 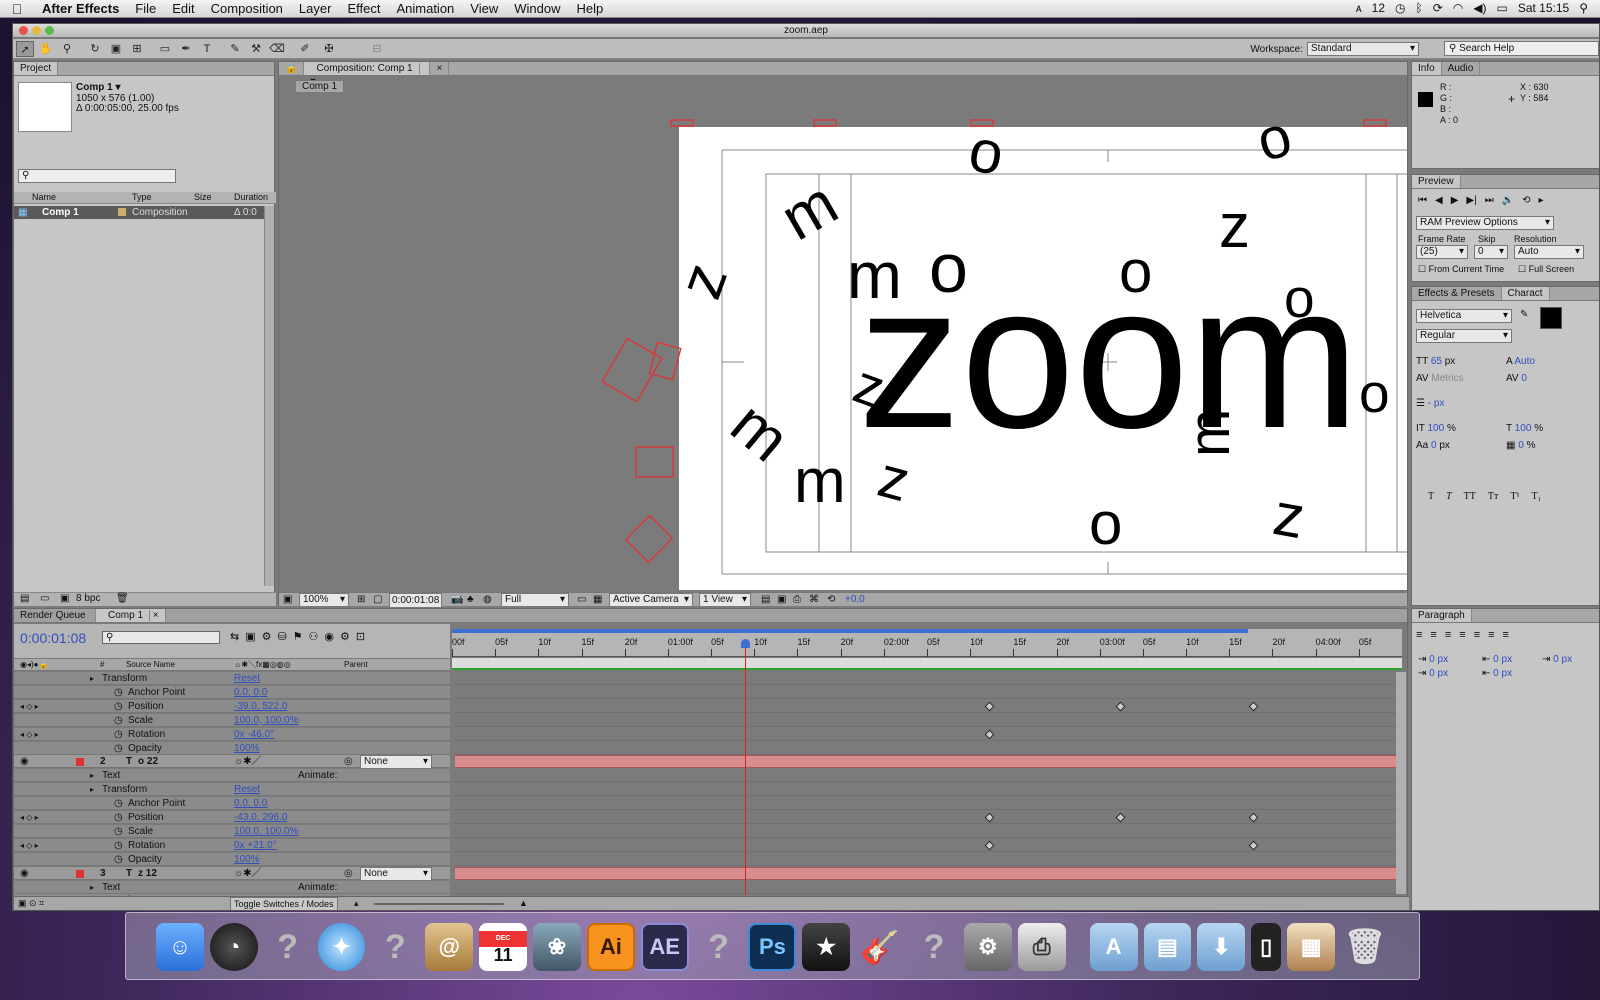 What do you see at coordinates (317, 775) in the screenshot?
I see `property-value: Animate:` at bounding box center [317, 775].